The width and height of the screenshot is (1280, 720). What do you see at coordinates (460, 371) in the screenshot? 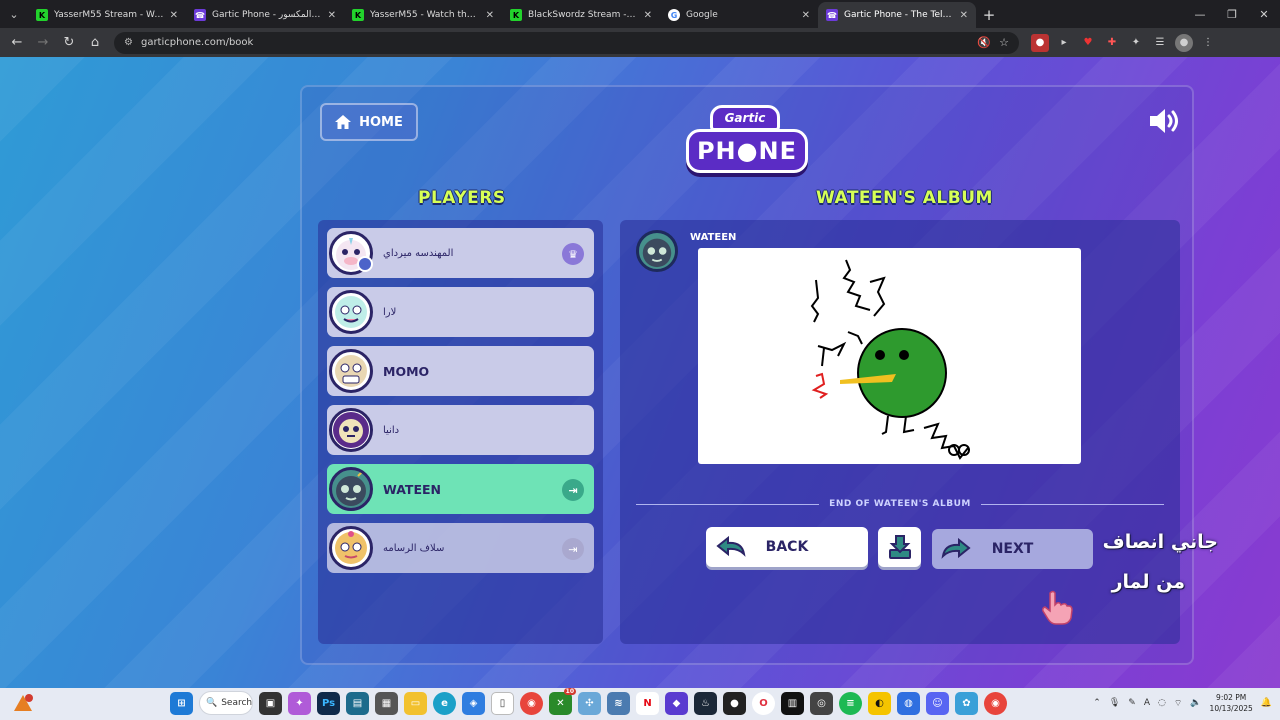
I see `player-row: MOMO` at bounding box center [460, 371].